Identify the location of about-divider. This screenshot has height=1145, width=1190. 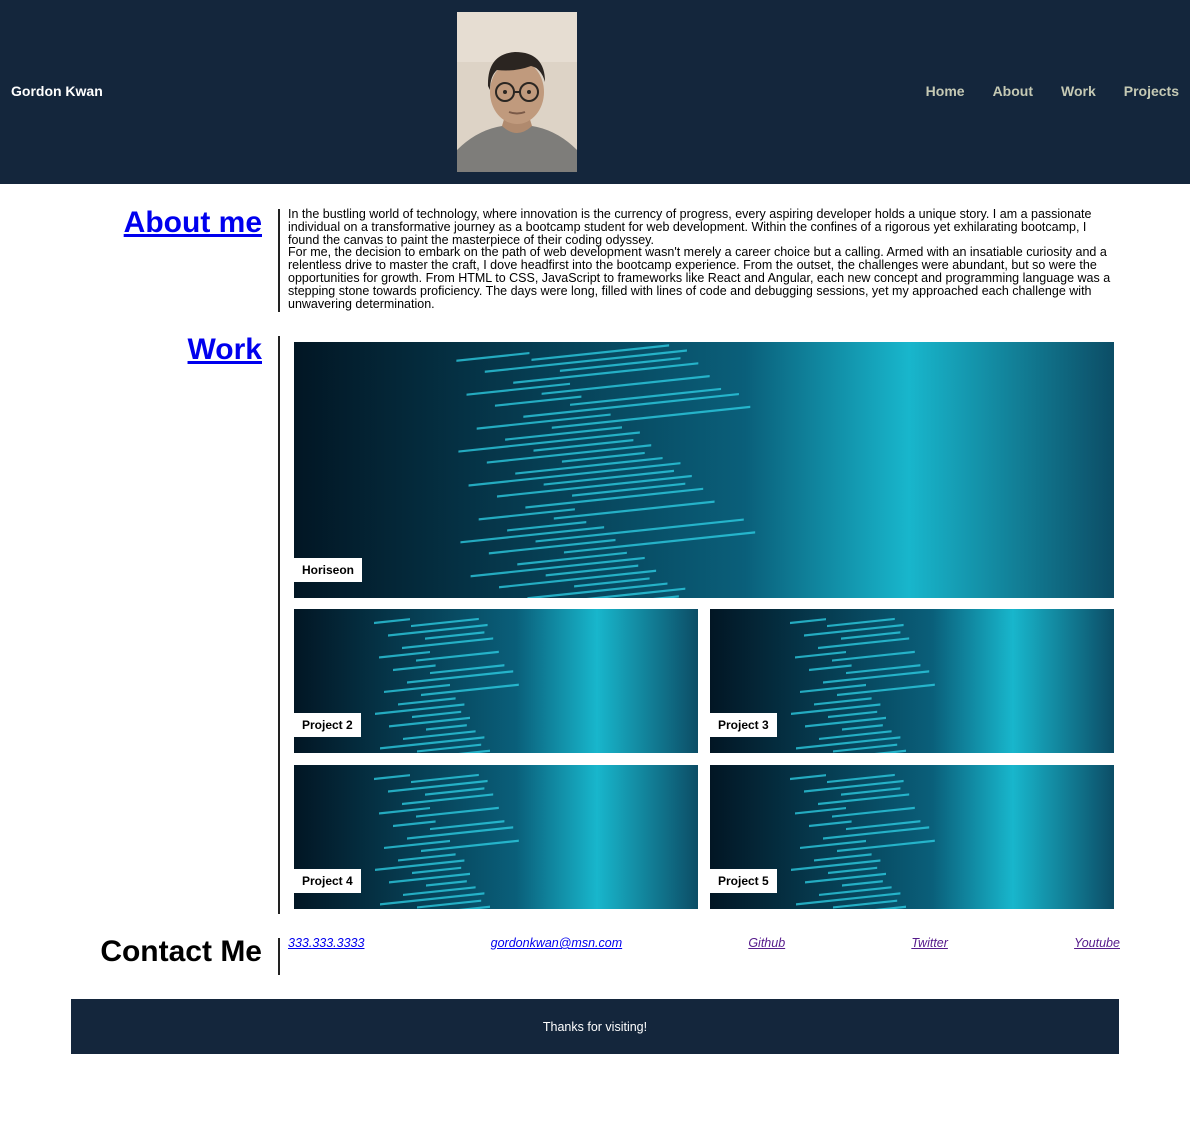
(279, 260).